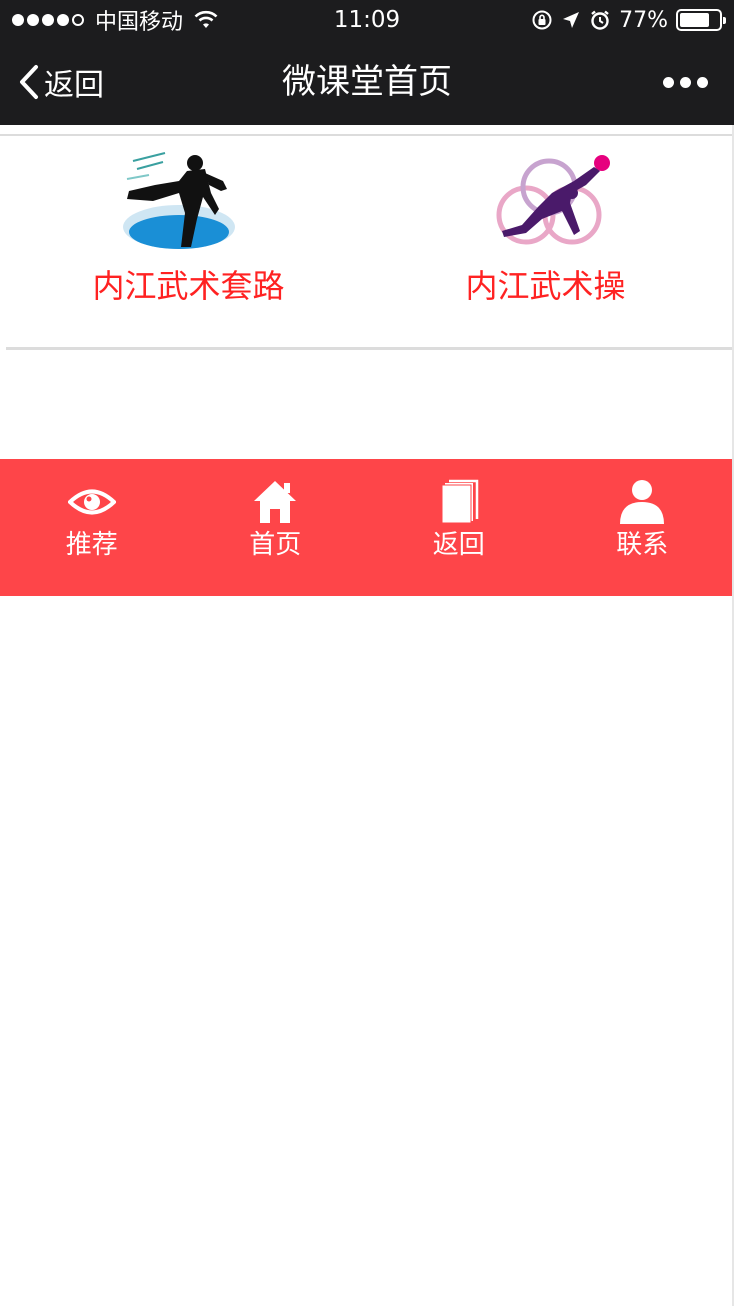  I want to click on eye-icon, so click(92, 502).